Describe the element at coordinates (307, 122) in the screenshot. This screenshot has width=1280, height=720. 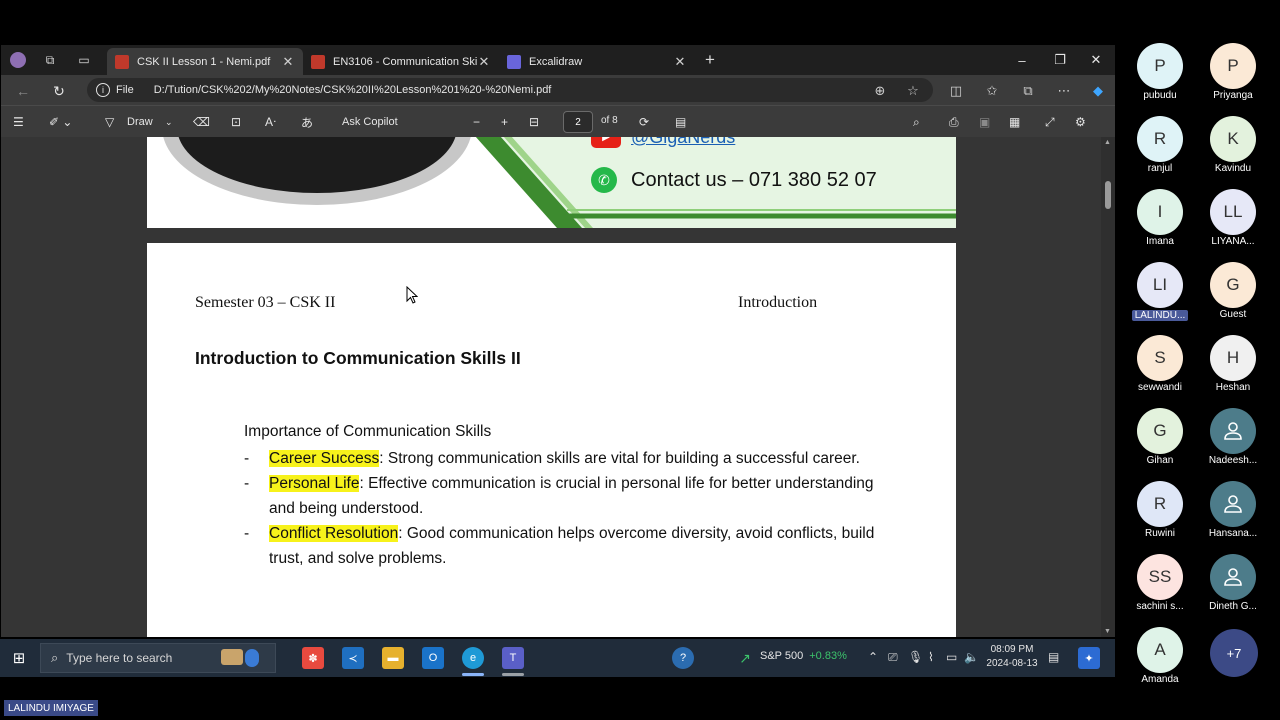
I see `translate-icon: あ` at that location.